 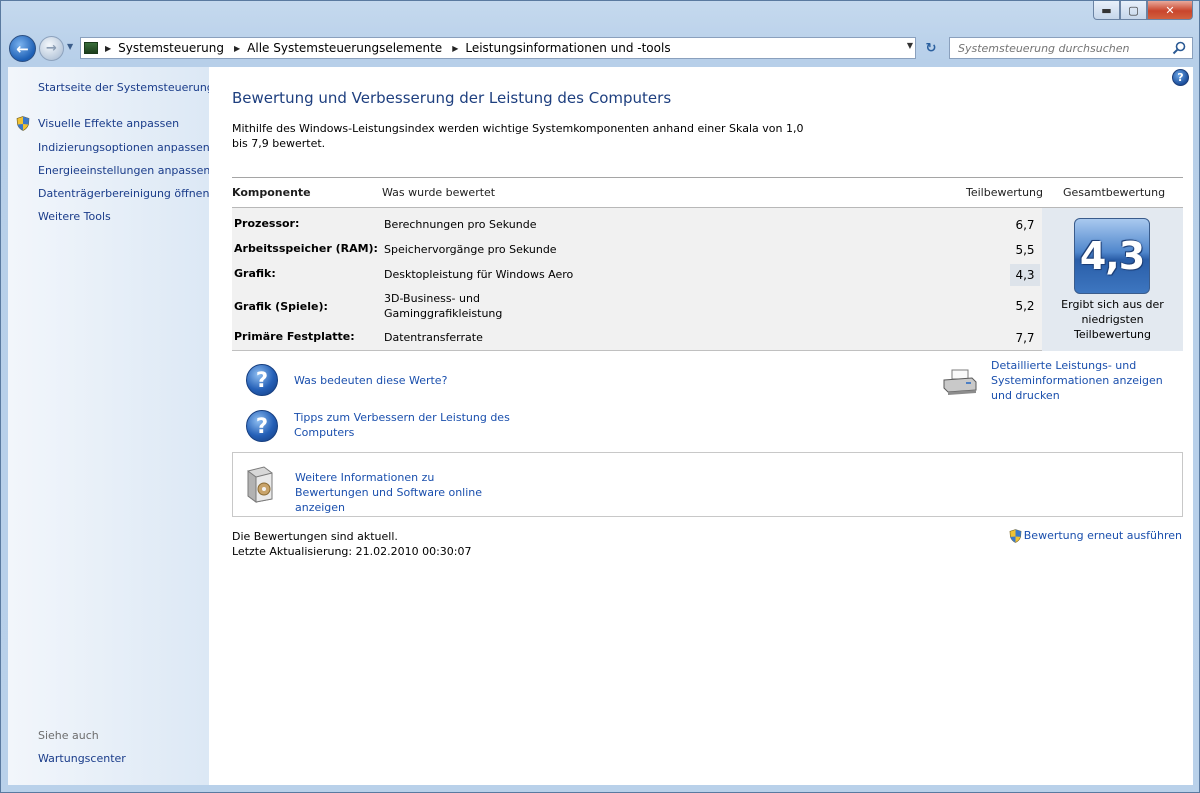 What do you see at coordinates (1179, 48) in the screenshot?
I see `search-icon` at bounding box center [1179, 48].